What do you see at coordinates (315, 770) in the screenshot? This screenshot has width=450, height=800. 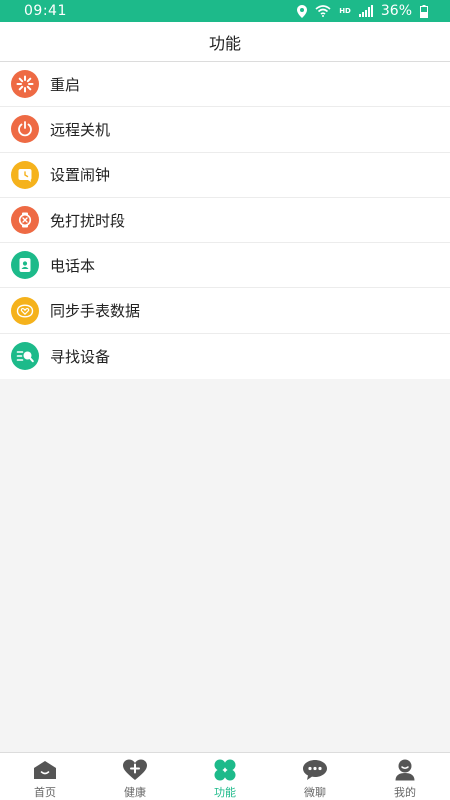 I see `chat-icon` at bounding box center [315, 770].